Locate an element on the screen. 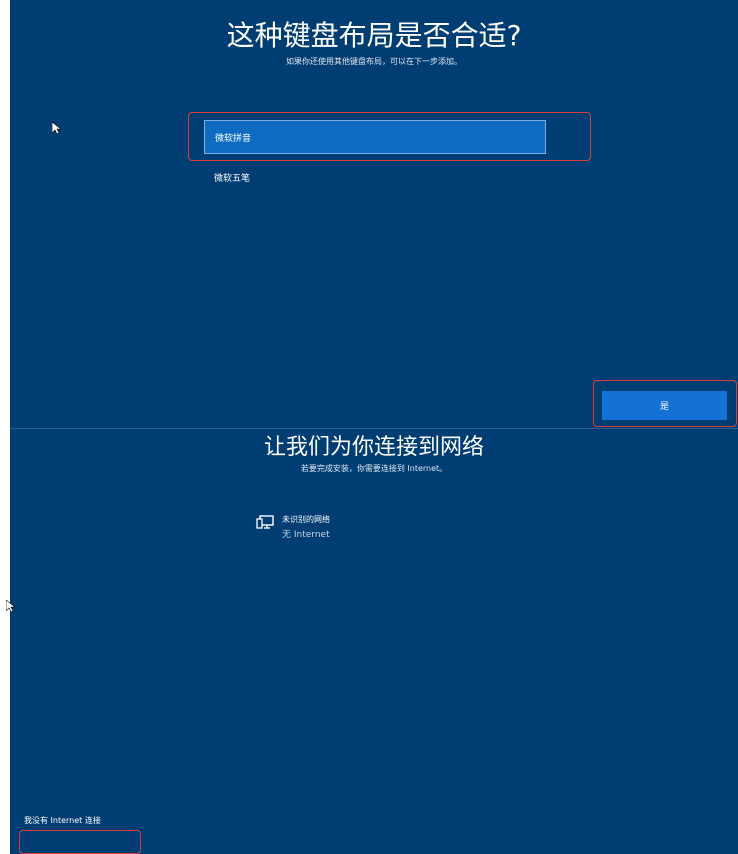 The width and height of the screenshot is (738, 854). network-status: 无 Internet is located at coordinates (306, 535).